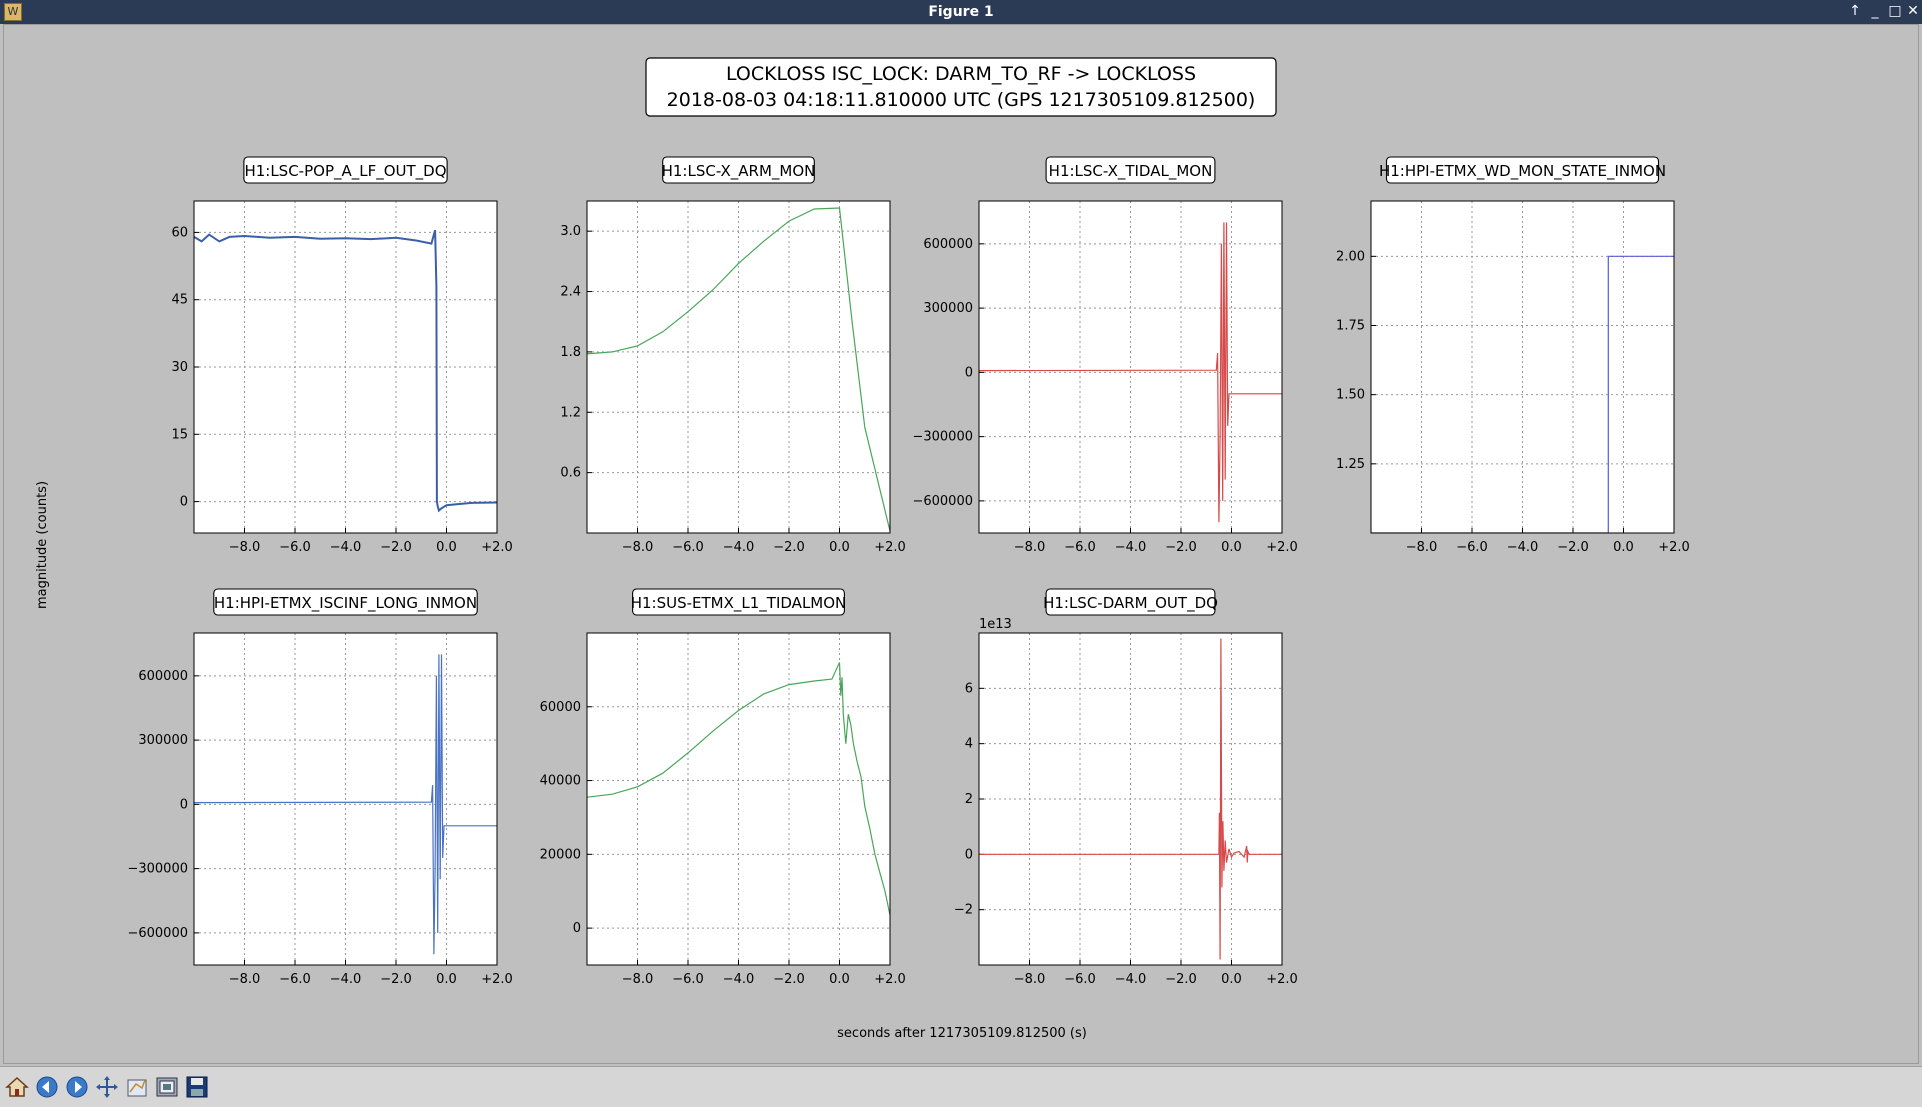 This screenshot has height=1107, width=1922. What do you see at coordinates (570, 473) in the screenshot?
I see `y-tick-label: 0.6` at bounding box center [570, 473].